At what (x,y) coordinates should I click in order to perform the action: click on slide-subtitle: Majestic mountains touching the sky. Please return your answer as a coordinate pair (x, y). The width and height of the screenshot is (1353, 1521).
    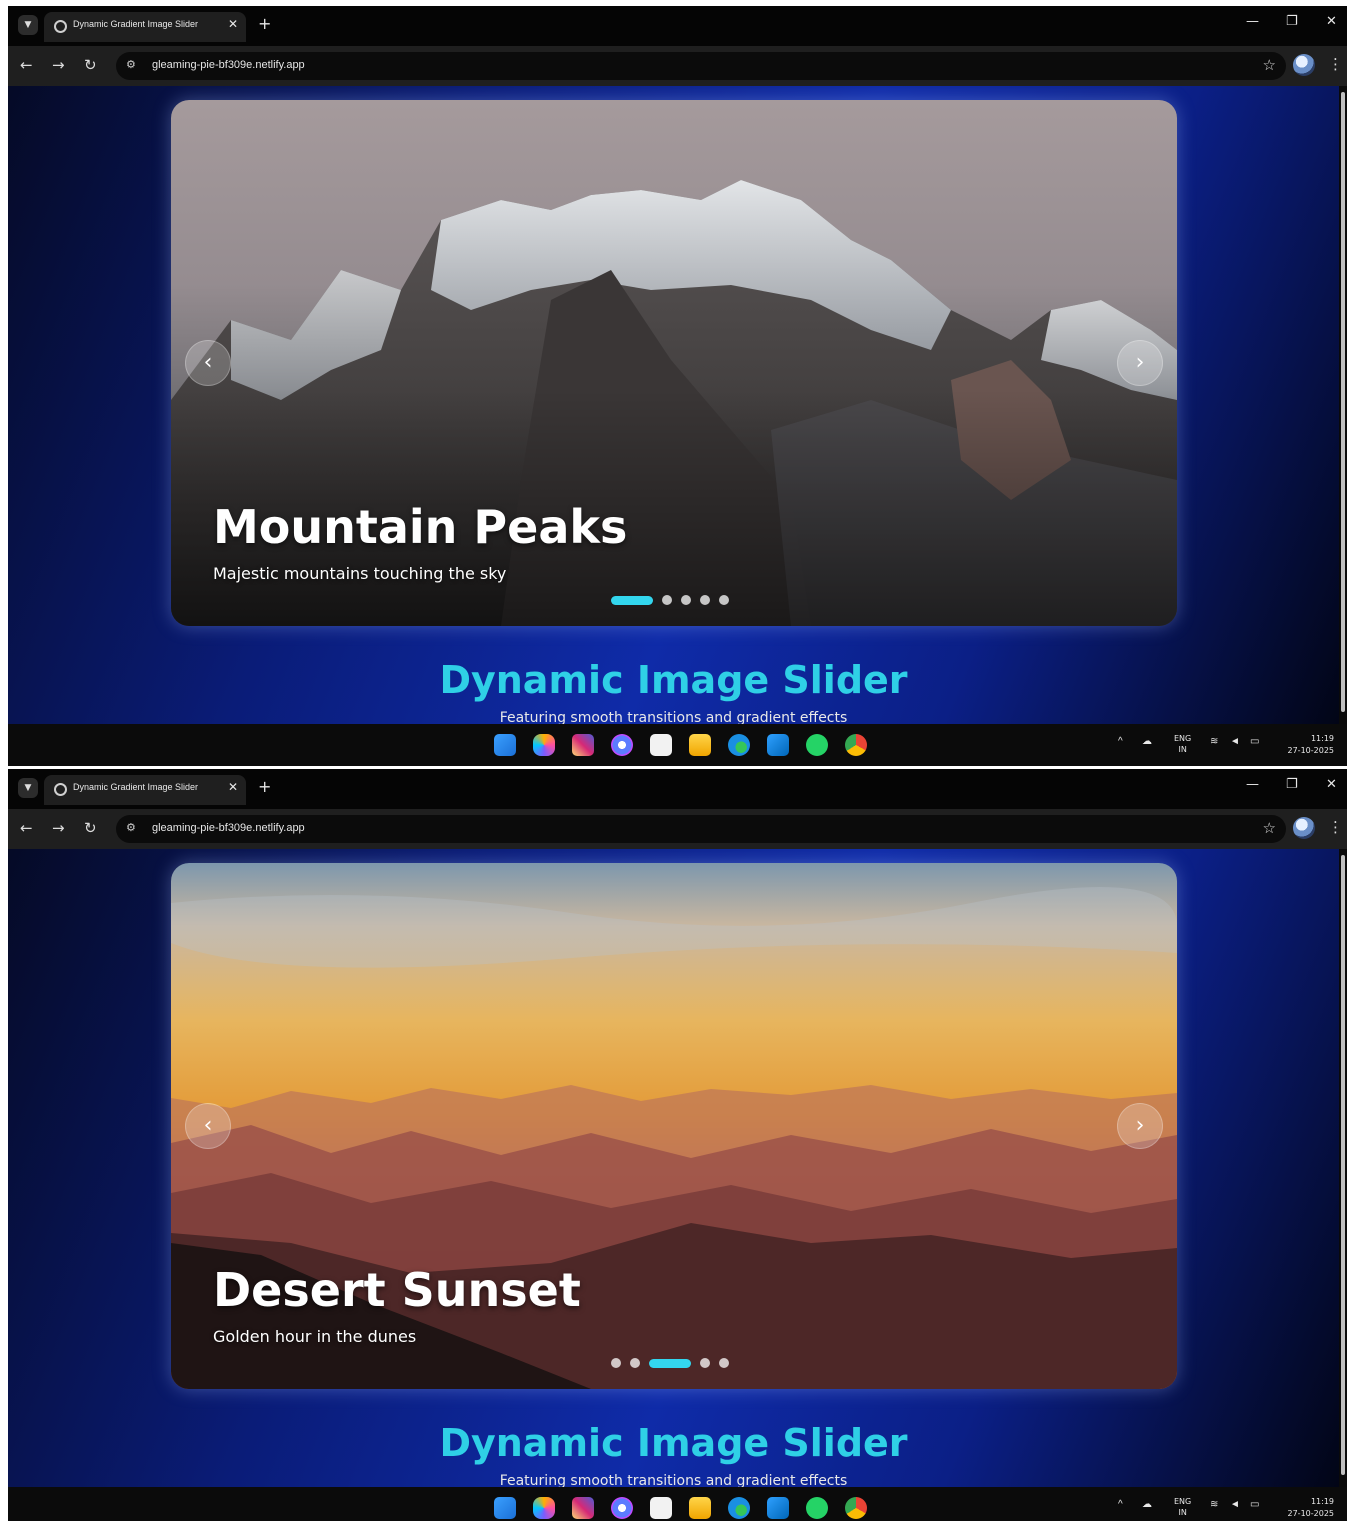
    Looking at the image, I should click on (360, 573).